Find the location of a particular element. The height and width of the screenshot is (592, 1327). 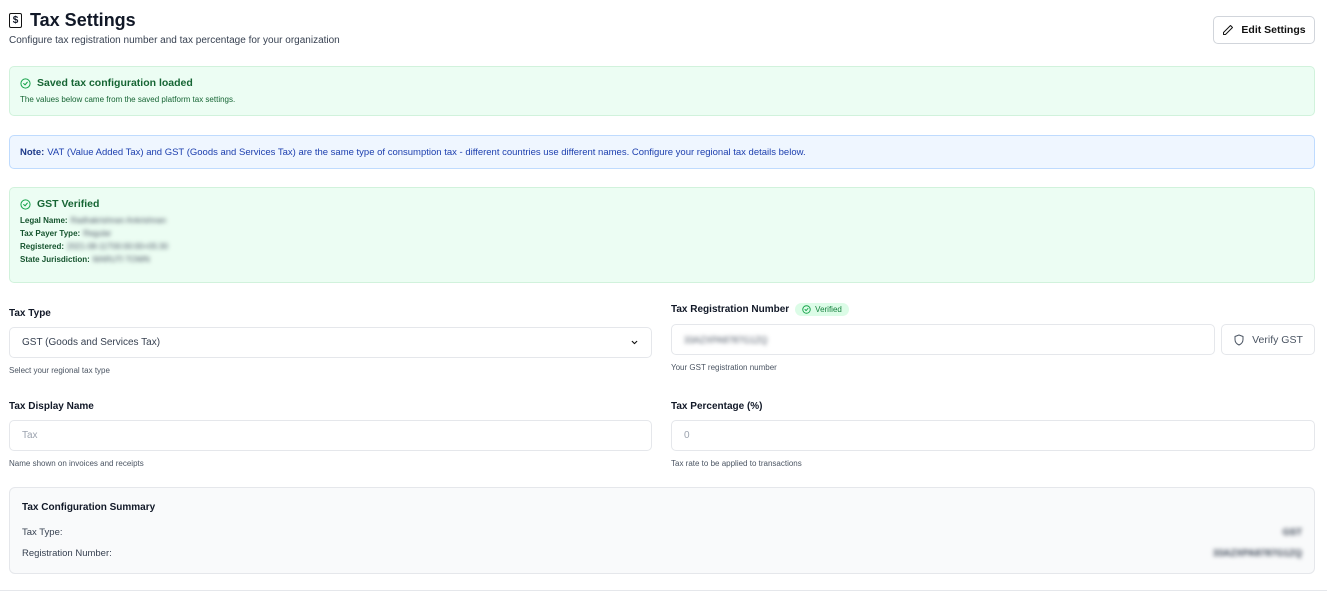

registration-number-value: 33AZXPA8787G1ZQ is located at coordinates (726, 339).